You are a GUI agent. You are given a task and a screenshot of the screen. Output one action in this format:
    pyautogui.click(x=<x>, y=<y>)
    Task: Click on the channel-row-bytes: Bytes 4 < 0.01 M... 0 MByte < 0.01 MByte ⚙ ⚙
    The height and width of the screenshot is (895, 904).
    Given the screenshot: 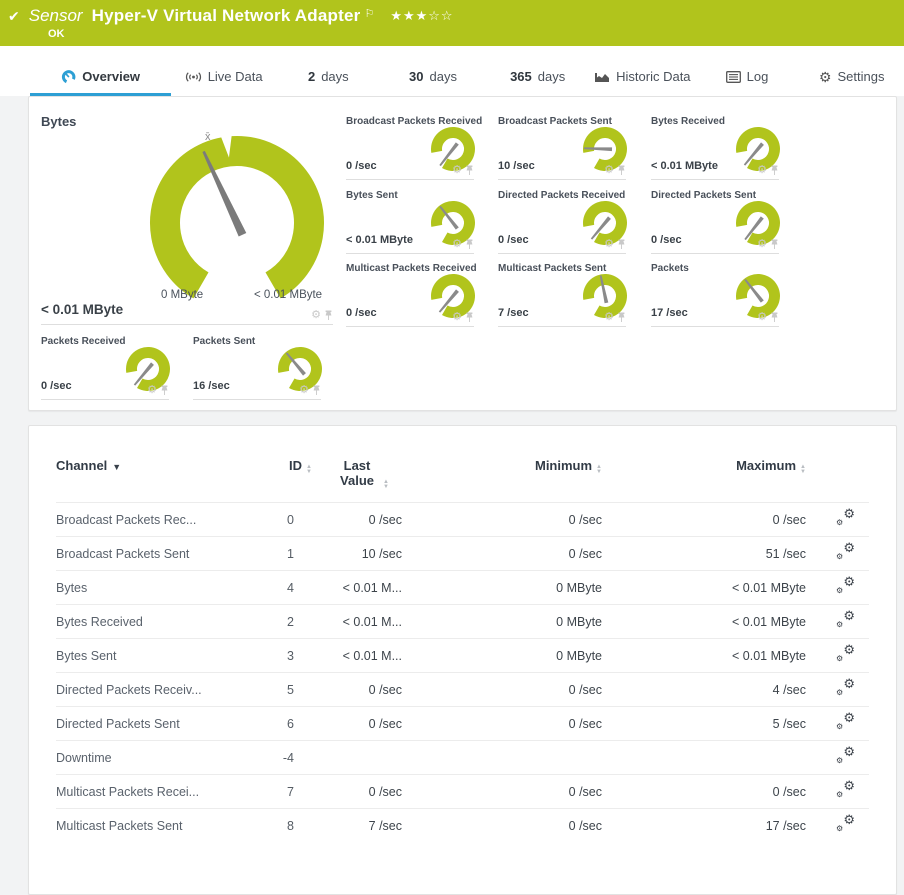 What is the action you would take?
    pyautogui.click(x=462, y=587)
    